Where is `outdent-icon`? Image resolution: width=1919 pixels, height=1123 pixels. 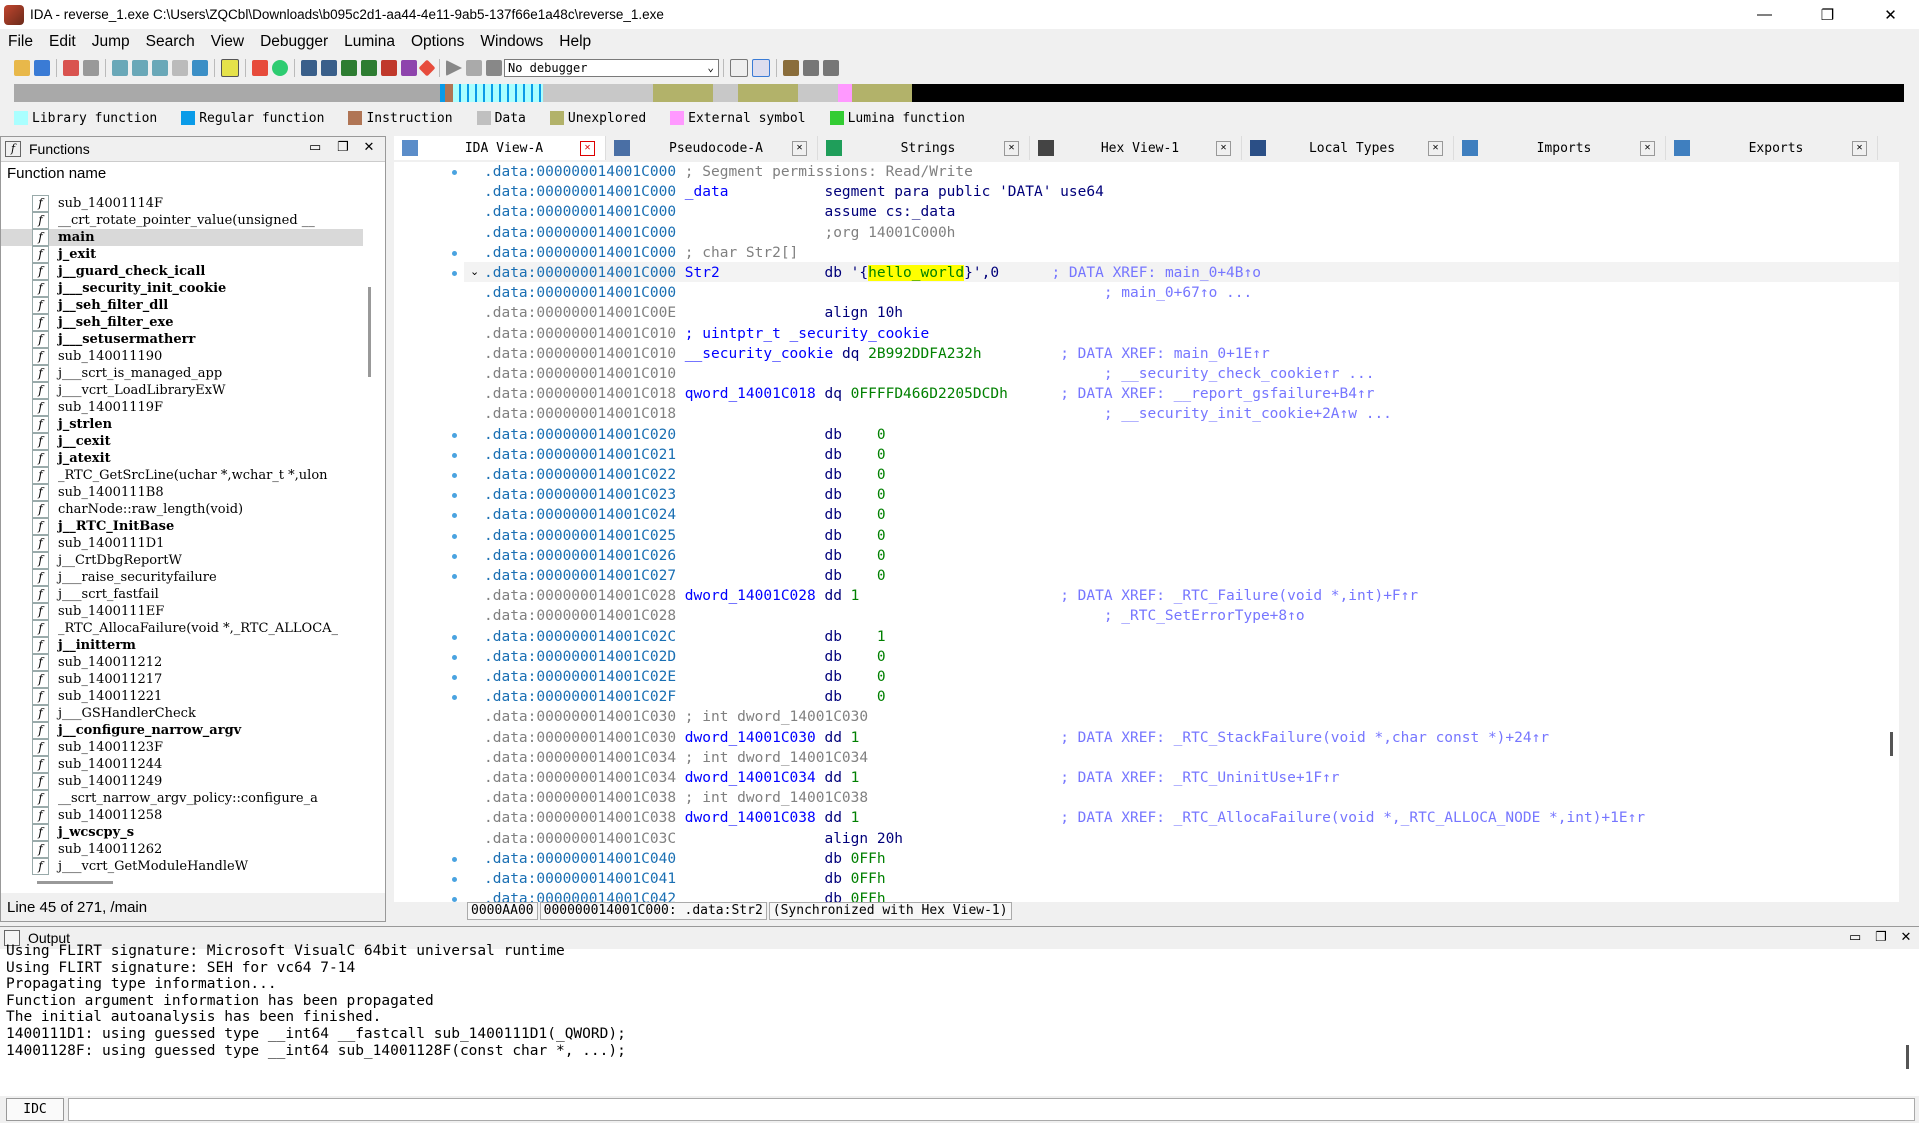
outdent-icon is located at coordinates (831, 68).